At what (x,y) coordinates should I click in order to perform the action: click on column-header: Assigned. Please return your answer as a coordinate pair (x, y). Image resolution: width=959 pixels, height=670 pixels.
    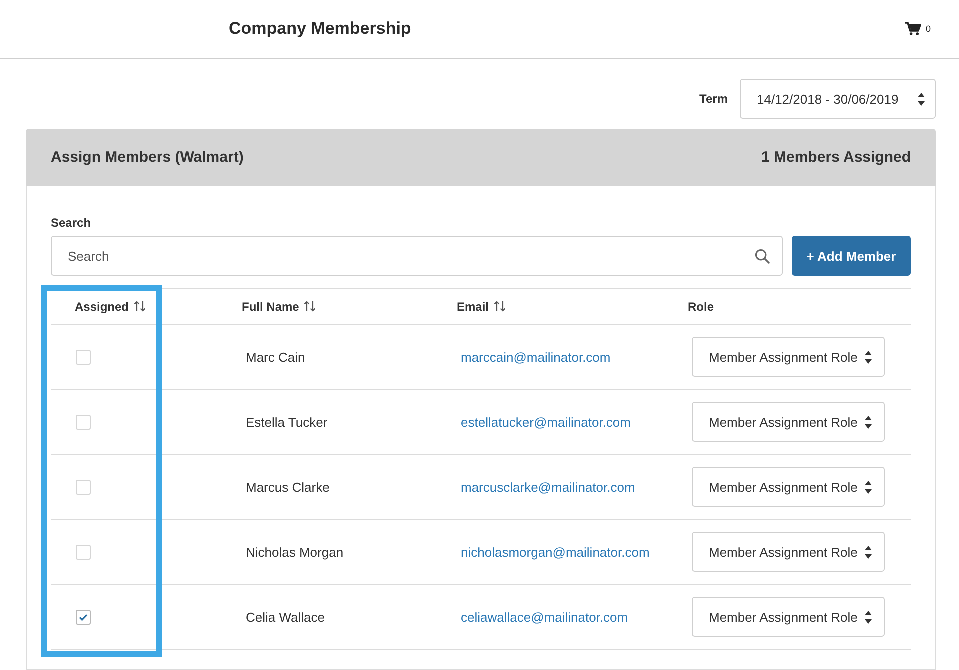
    Looking at the image, I should click on (110, 307).